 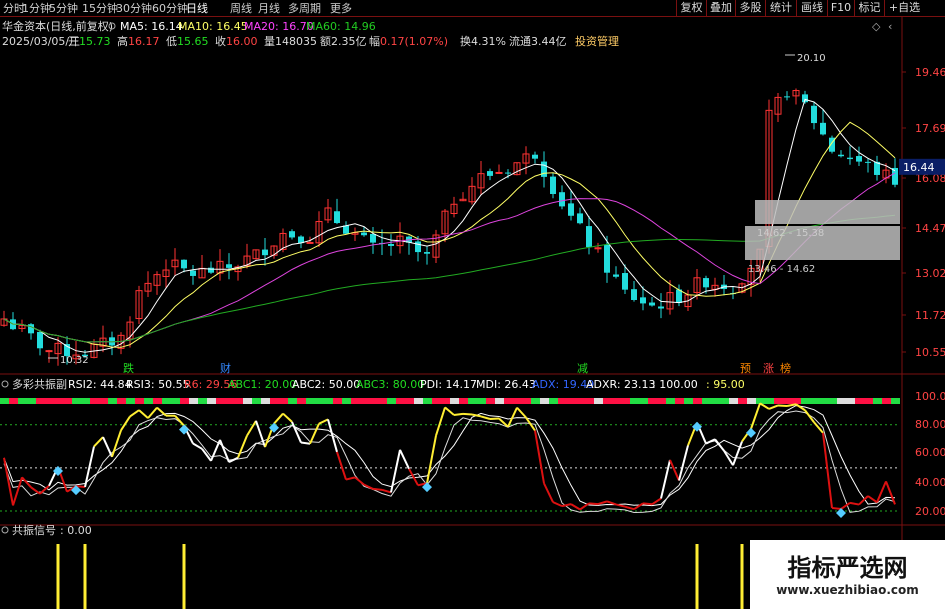 I want to click on toolbar-button-0: 复权, so click(x=691, y=8).